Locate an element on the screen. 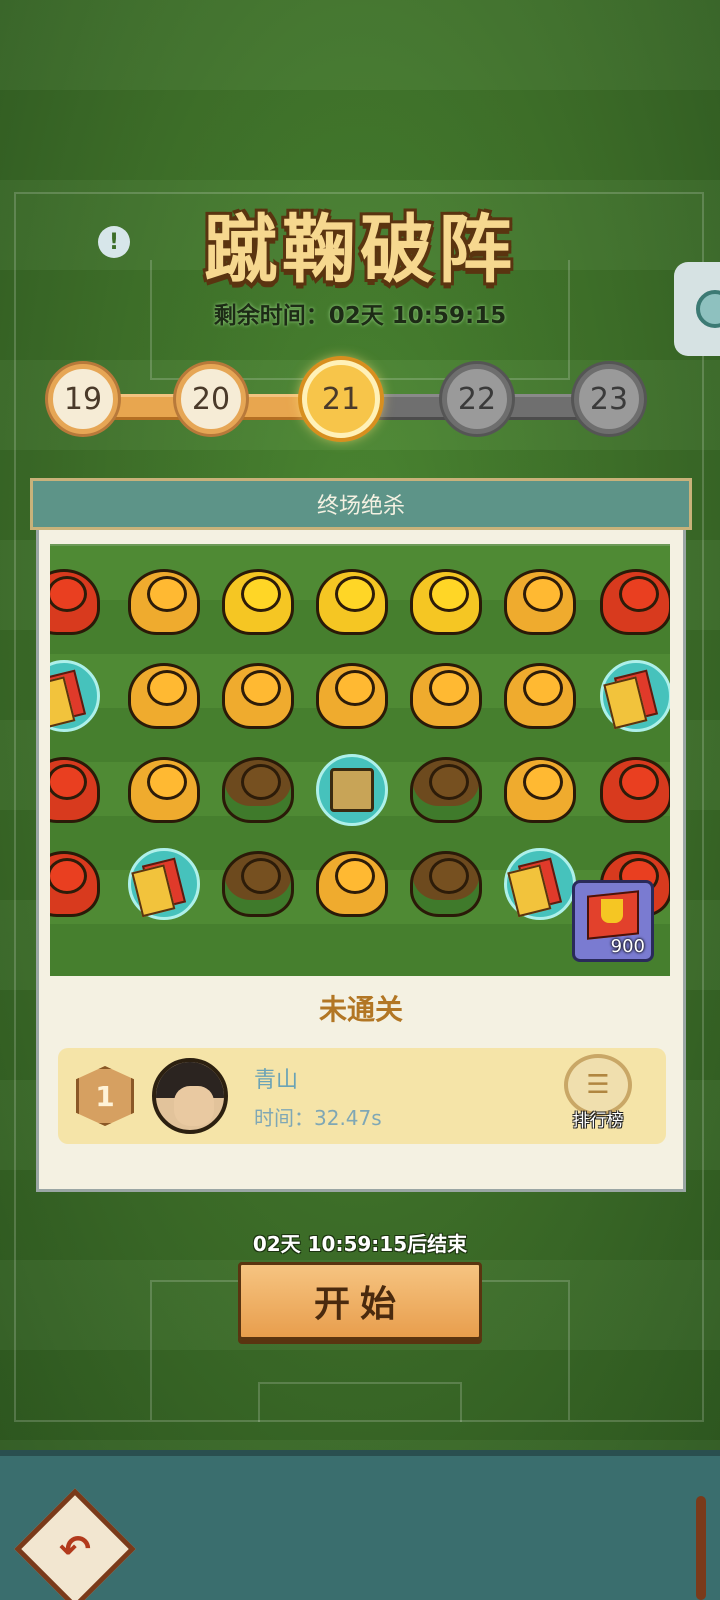  remaining-time-label: 剩余时间： is located at coordinates (271, 316).